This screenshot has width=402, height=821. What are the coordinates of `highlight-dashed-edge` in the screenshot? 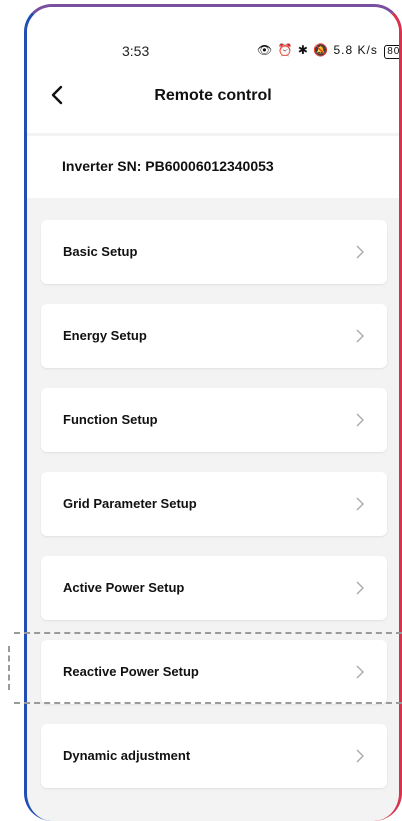 It's located at (10, 668).